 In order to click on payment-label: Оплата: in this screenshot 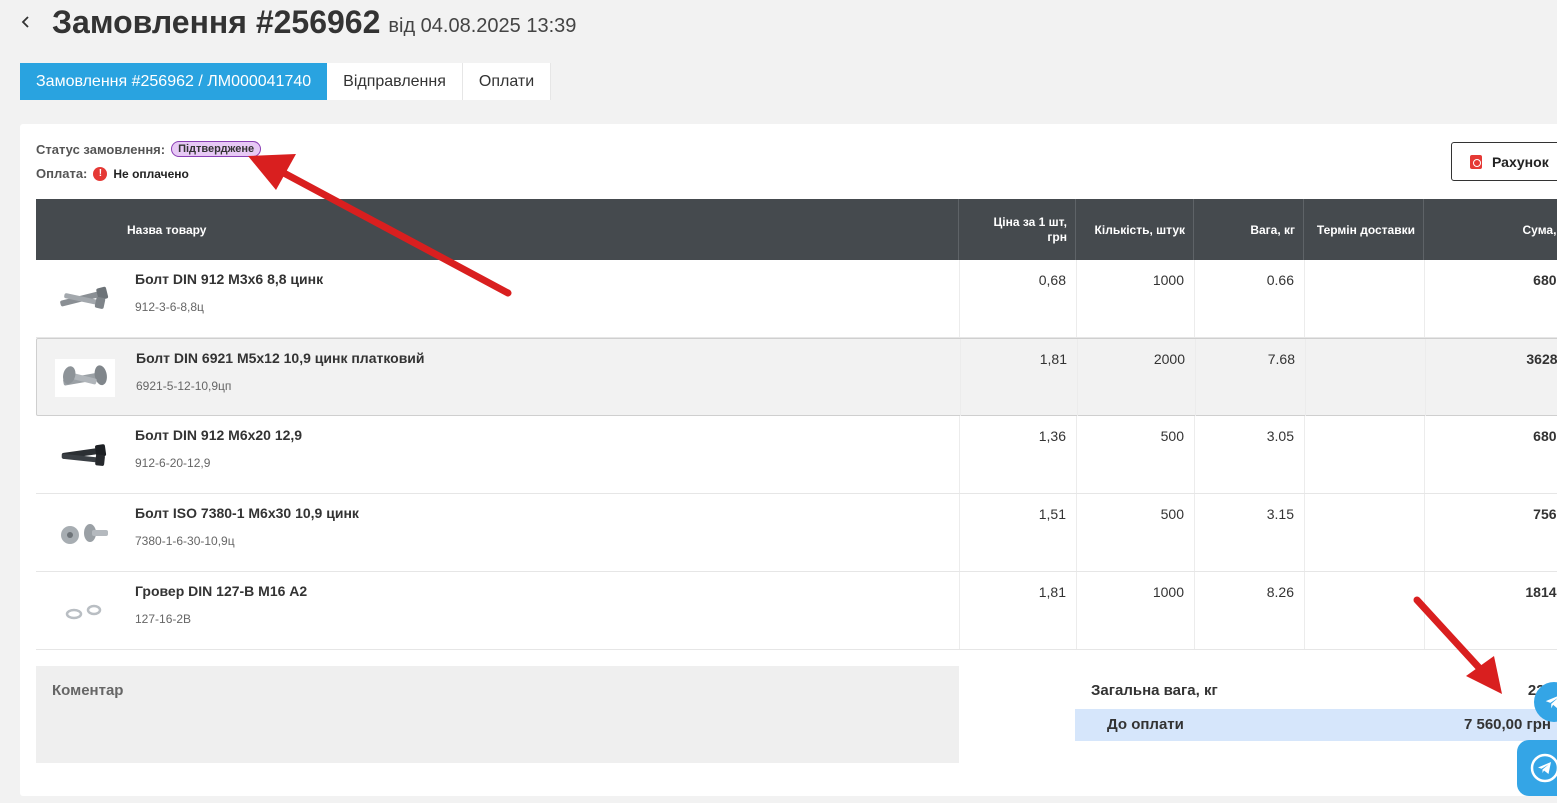, I will do `click(62, 173)`.